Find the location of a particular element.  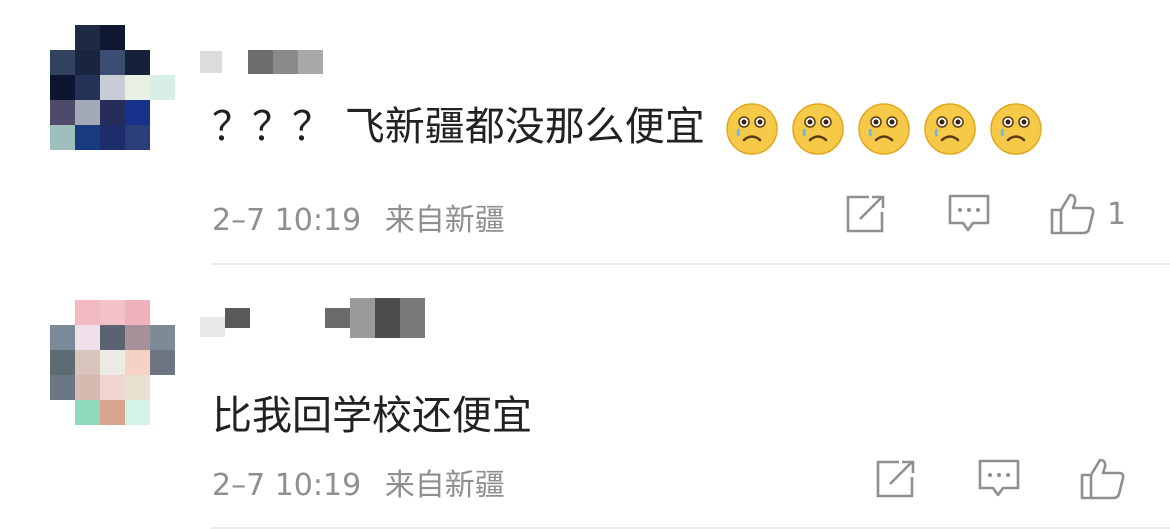

comment-text: 比我回学校还便宜 is located at coordinates (372, 416).